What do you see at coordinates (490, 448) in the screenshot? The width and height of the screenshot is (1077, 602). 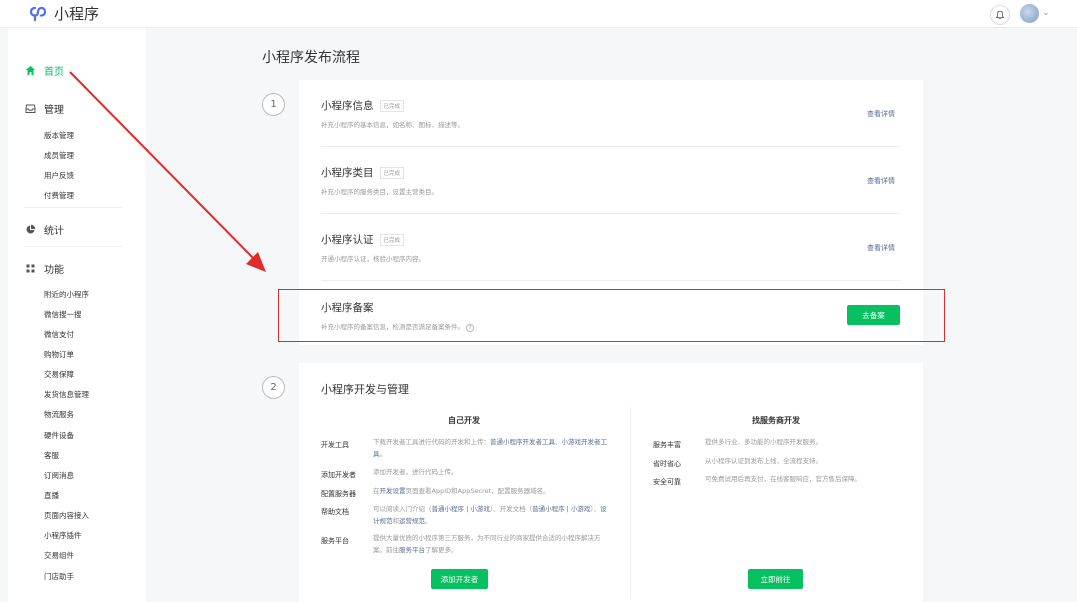 I see `row-text: 下载开发者工具进行代码的开发和上传：普通小程序开发者工具、小游戏开发者工具。` at bounding box center [490, 448].